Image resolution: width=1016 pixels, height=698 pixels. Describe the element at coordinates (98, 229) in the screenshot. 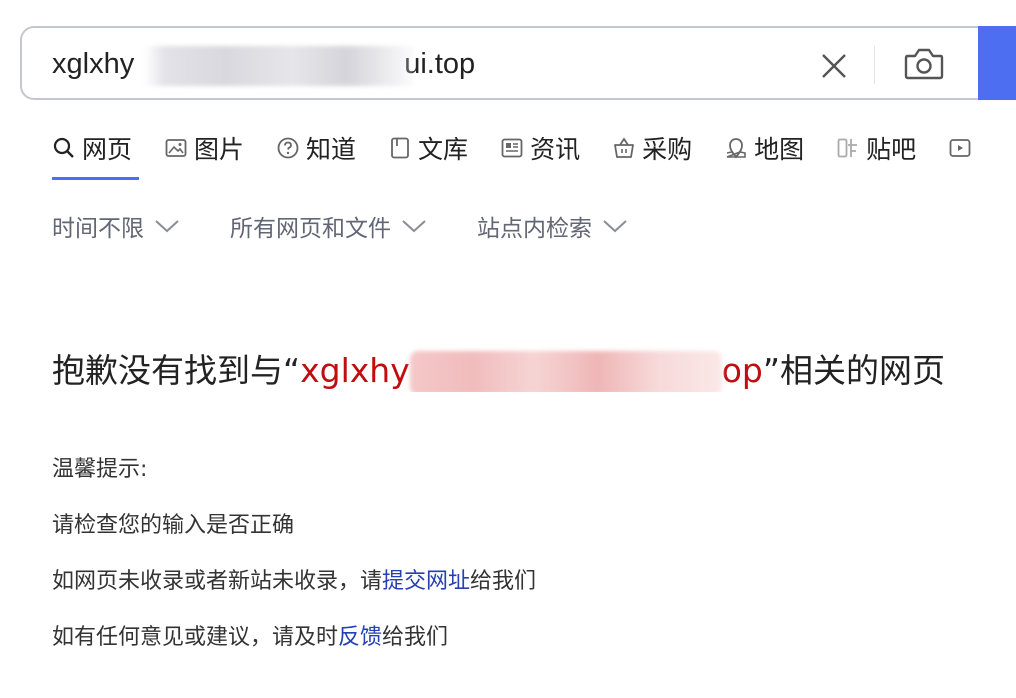

I see `filter-label: 时间不限` at that location.